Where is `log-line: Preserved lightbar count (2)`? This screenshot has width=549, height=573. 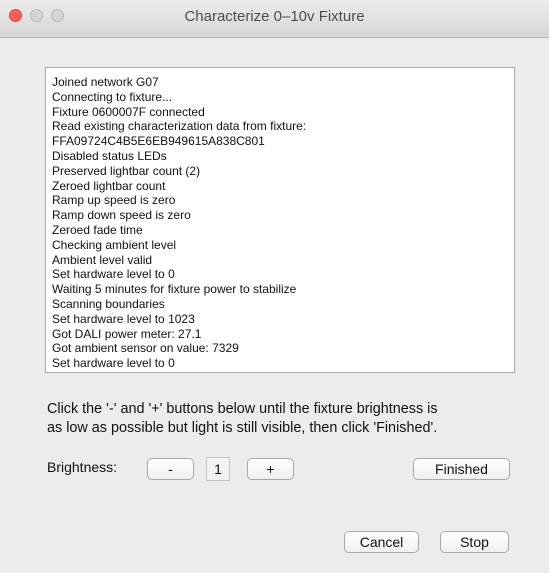 log-line: Preserved lightbar count (2) is located at coordinates (126, 170).